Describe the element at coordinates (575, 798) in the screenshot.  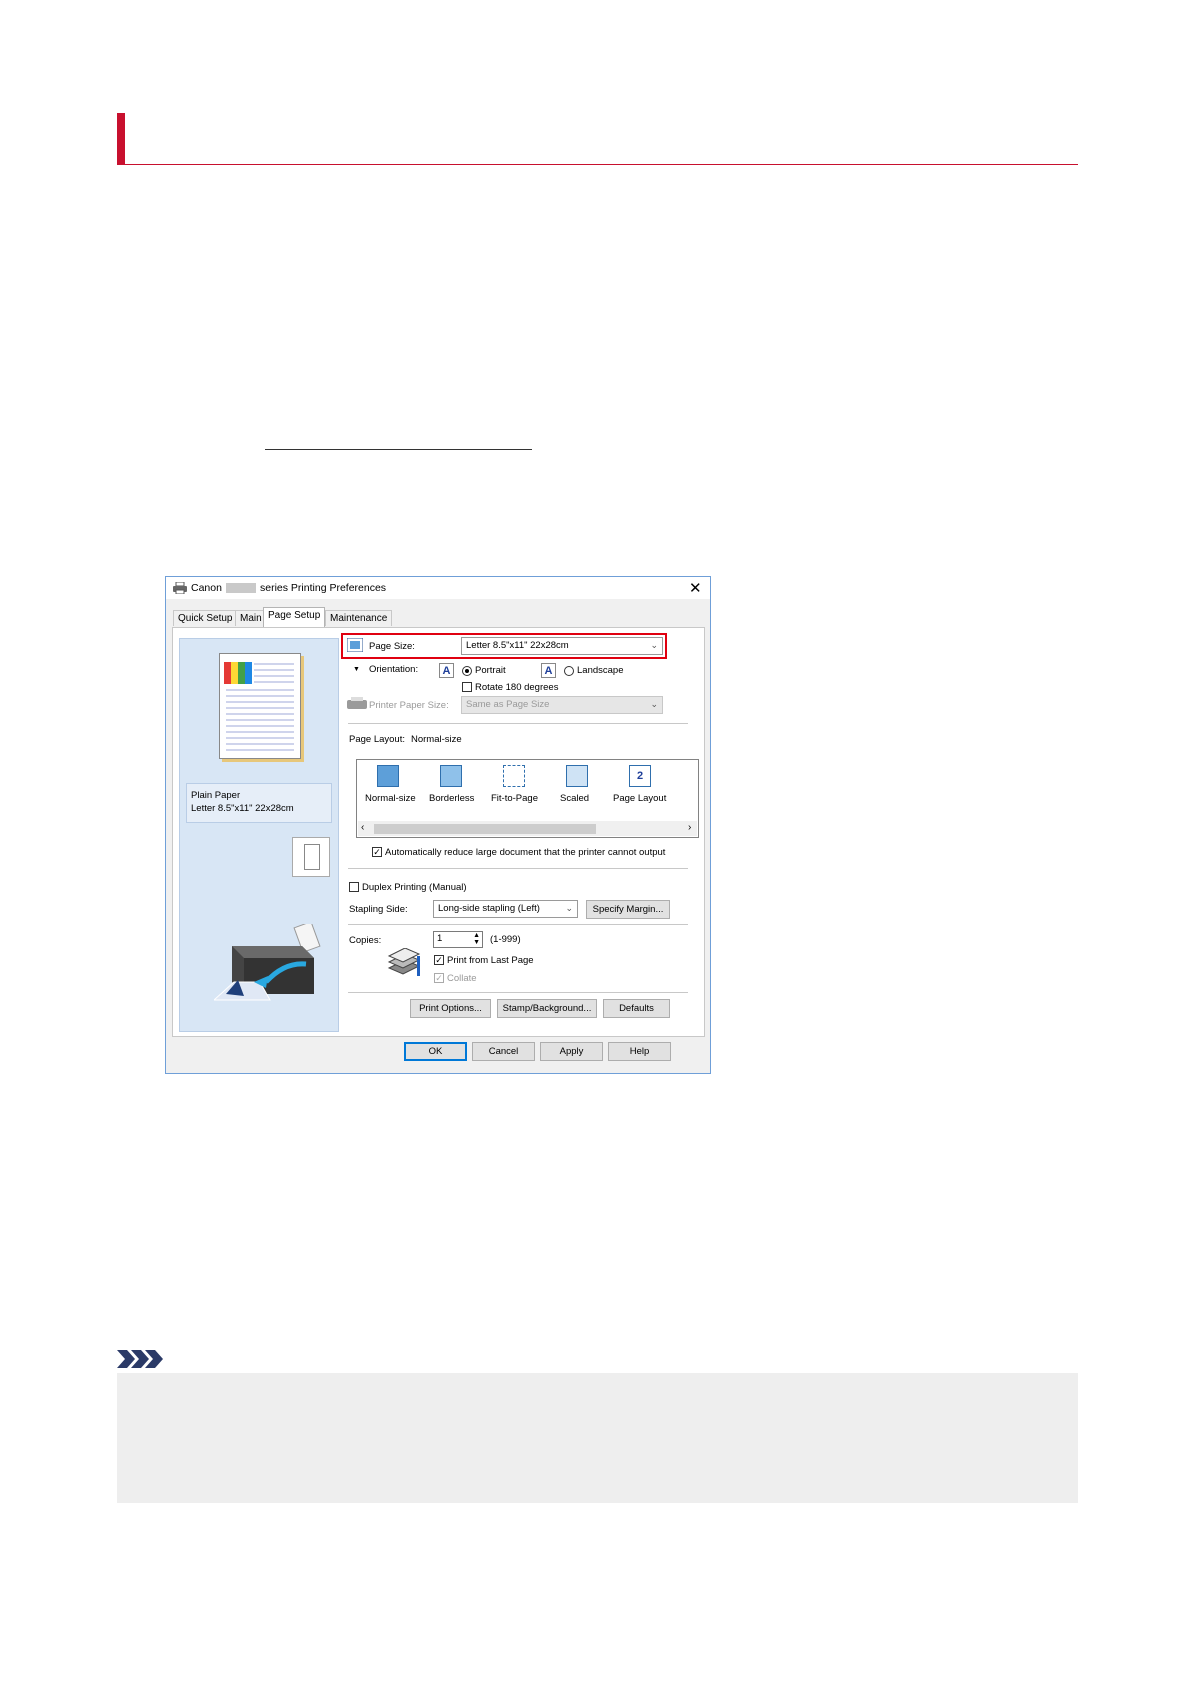
I see `layout-option-scaled: Scaled` at that location.